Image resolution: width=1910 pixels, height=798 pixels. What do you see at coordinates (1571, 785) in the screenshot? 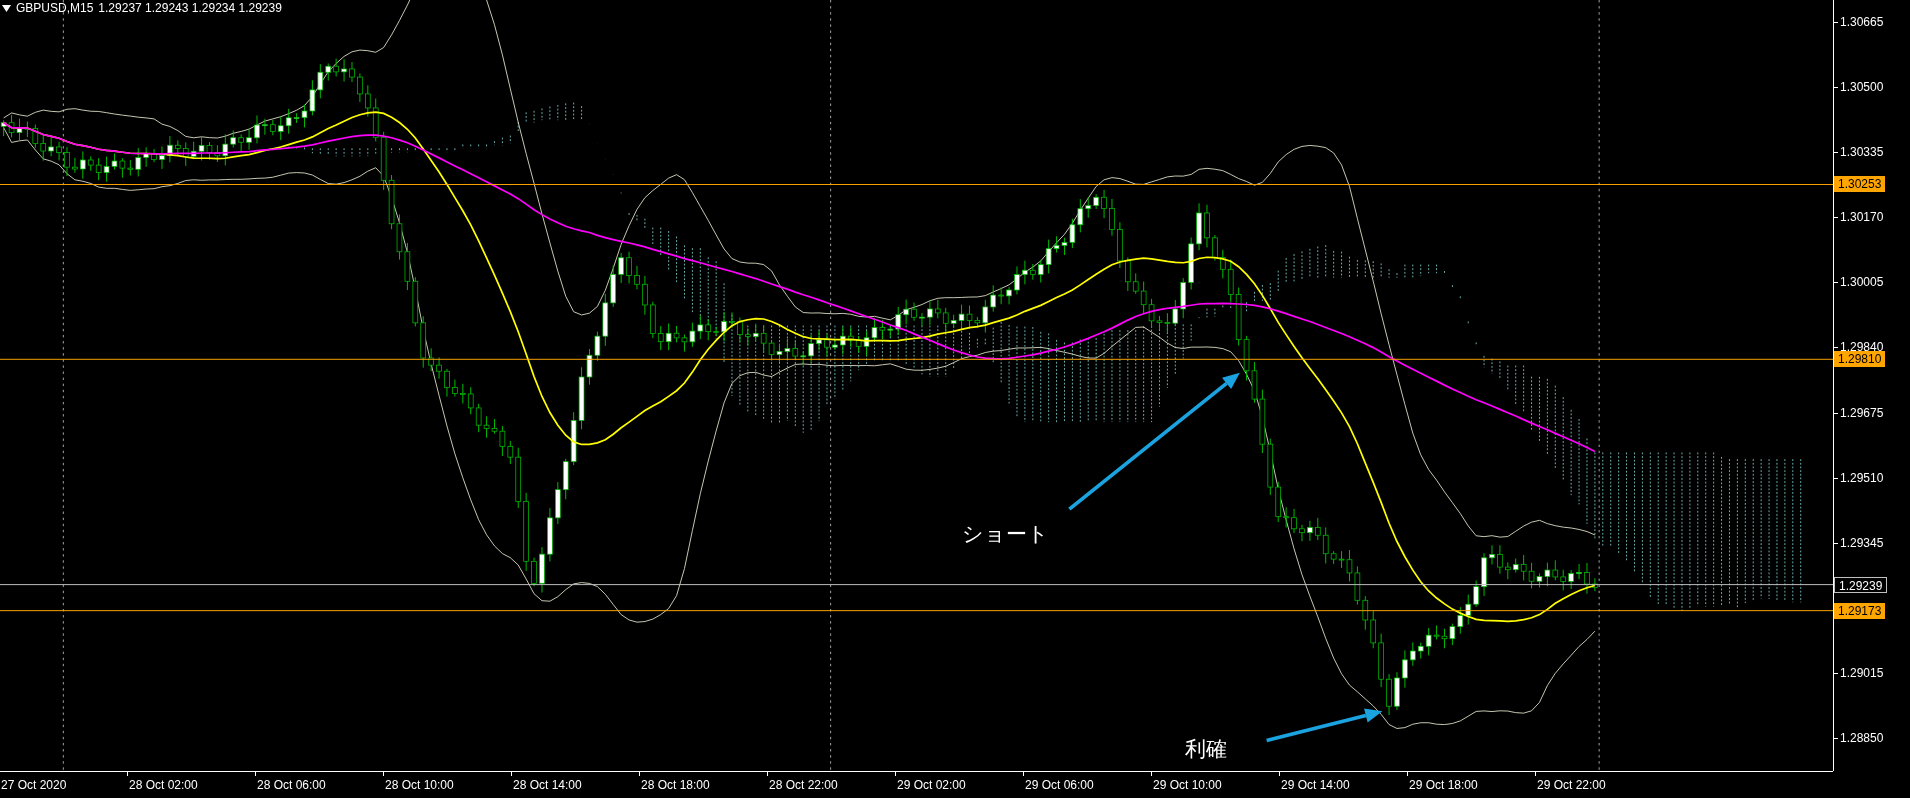
I see `time-axis-label: 29 Oct 22:00` at bounding box center [1571, 785].